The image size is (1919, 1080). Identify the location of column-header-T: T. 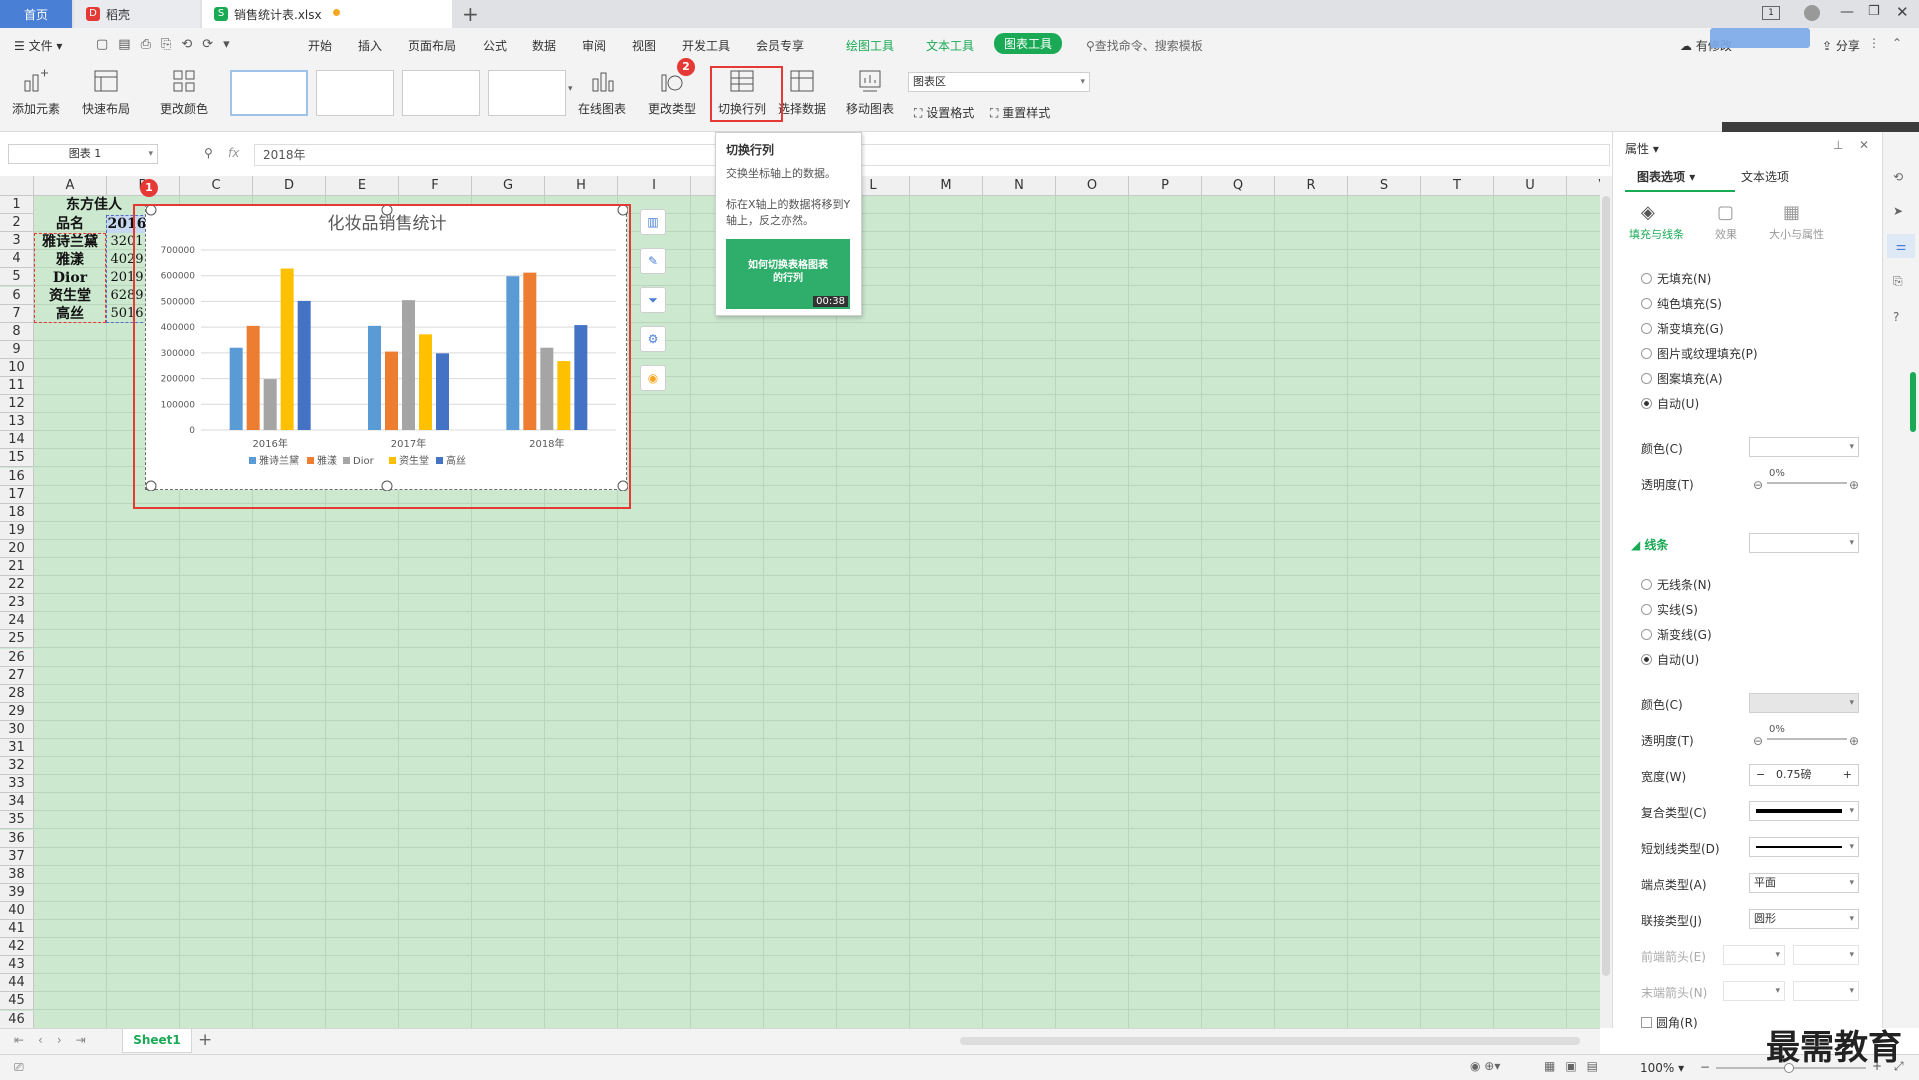
(1457, 186).